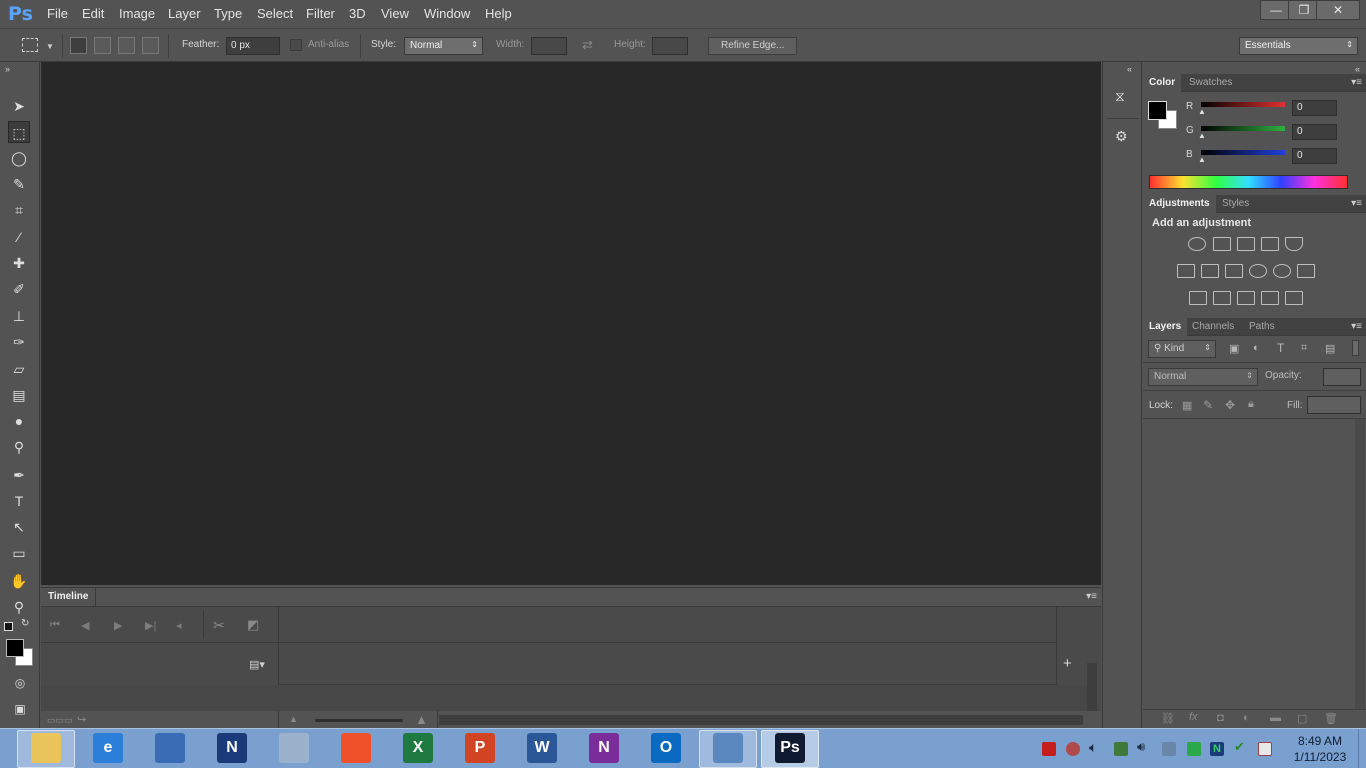 The height and width of the screenshot is (768, 1366). Describe the element at coordinates (1342, 377) in the screenshot. I see `opacity-input` at that location.